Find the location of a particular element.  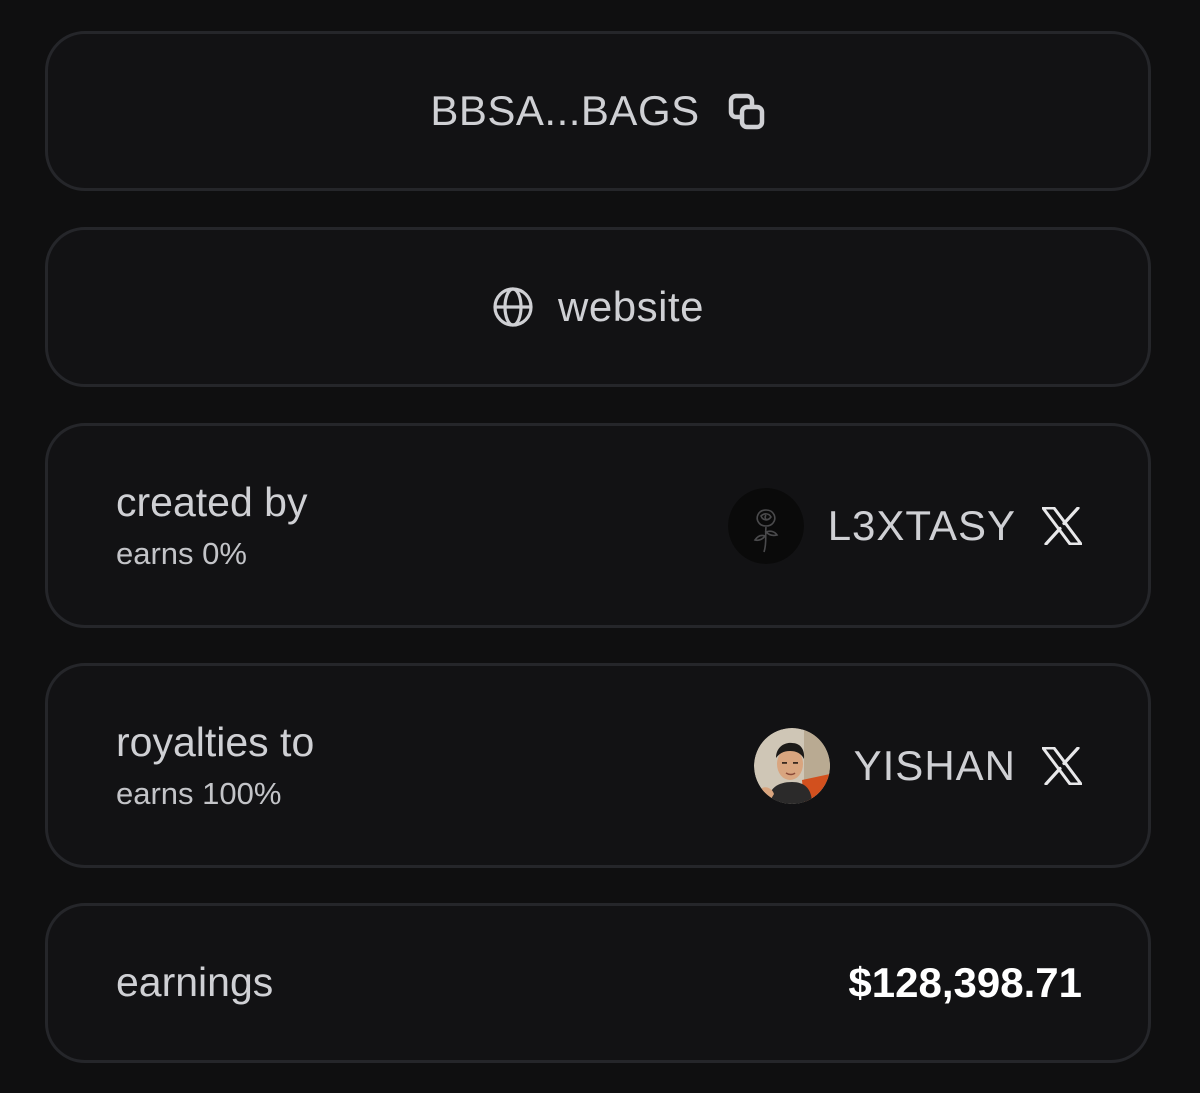

token-address-card: BBSA...BAGS is located at coordinates (598, 111).